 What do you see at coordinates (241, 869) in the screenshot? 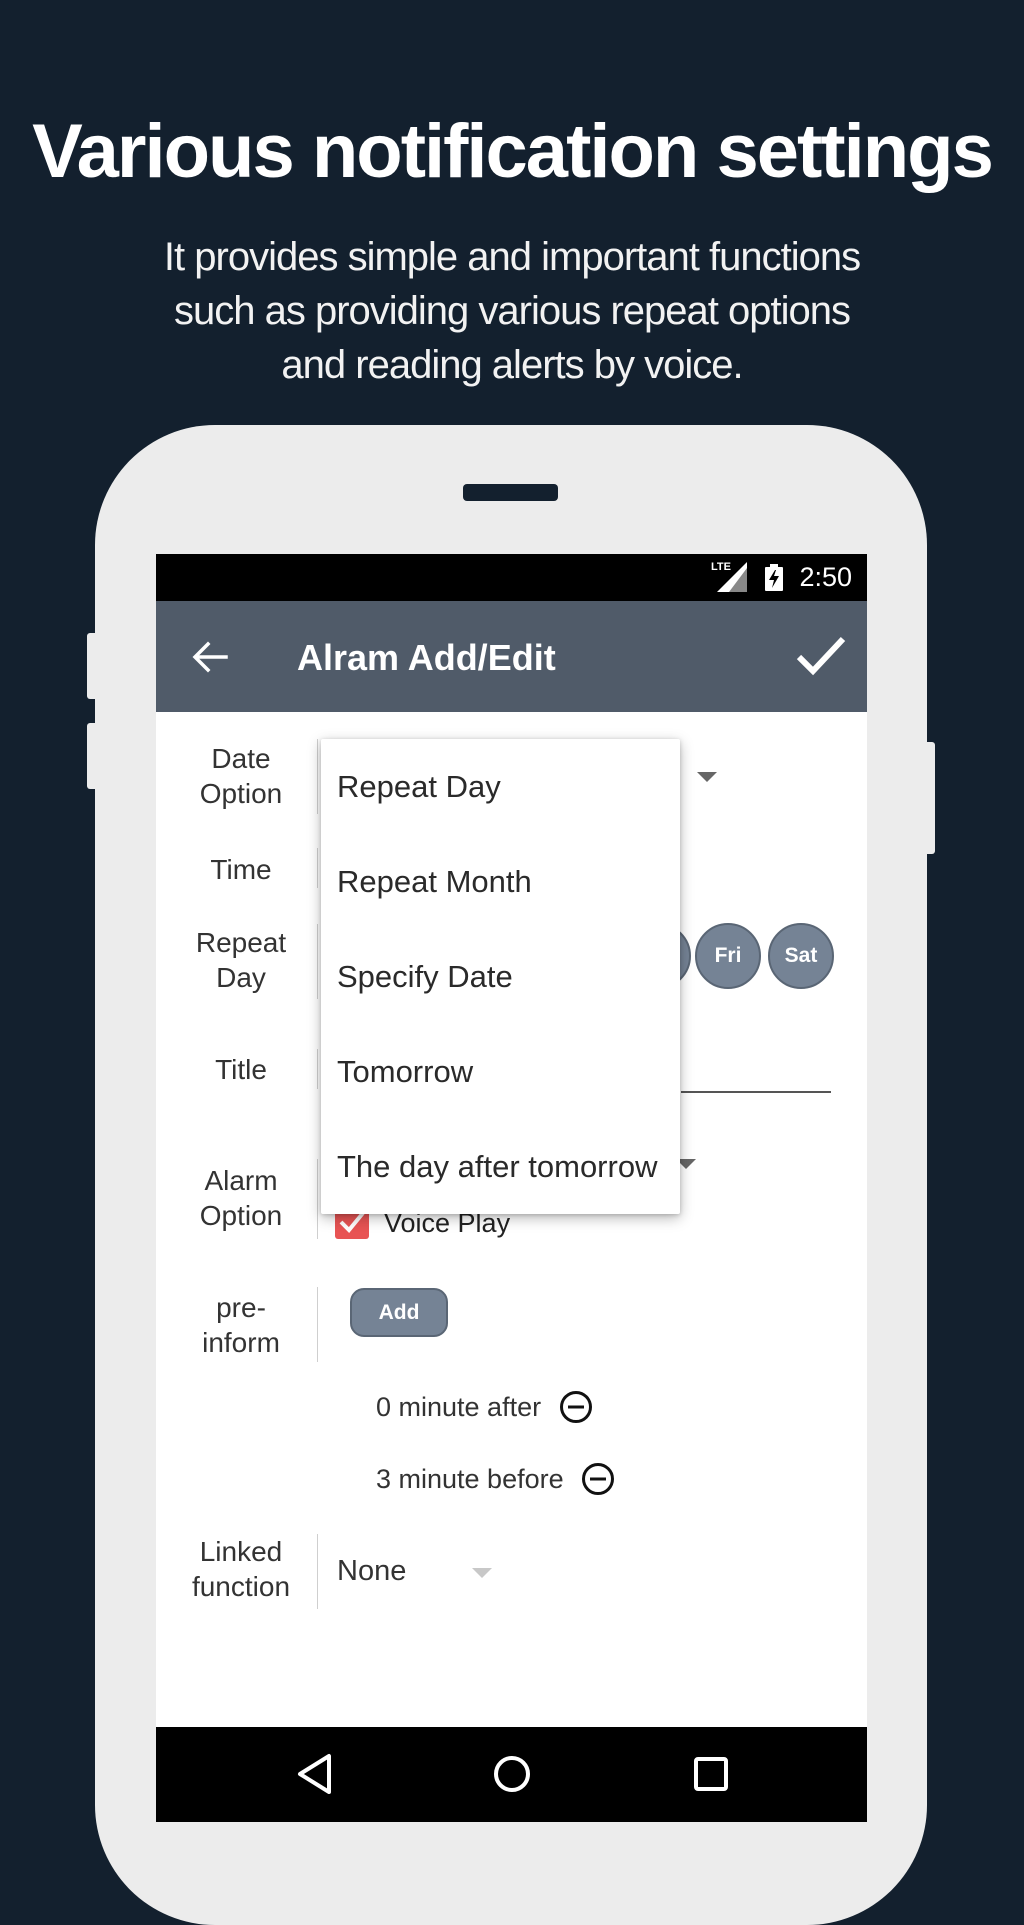
I see `label-time: Time` at bounding box center [241, 869].